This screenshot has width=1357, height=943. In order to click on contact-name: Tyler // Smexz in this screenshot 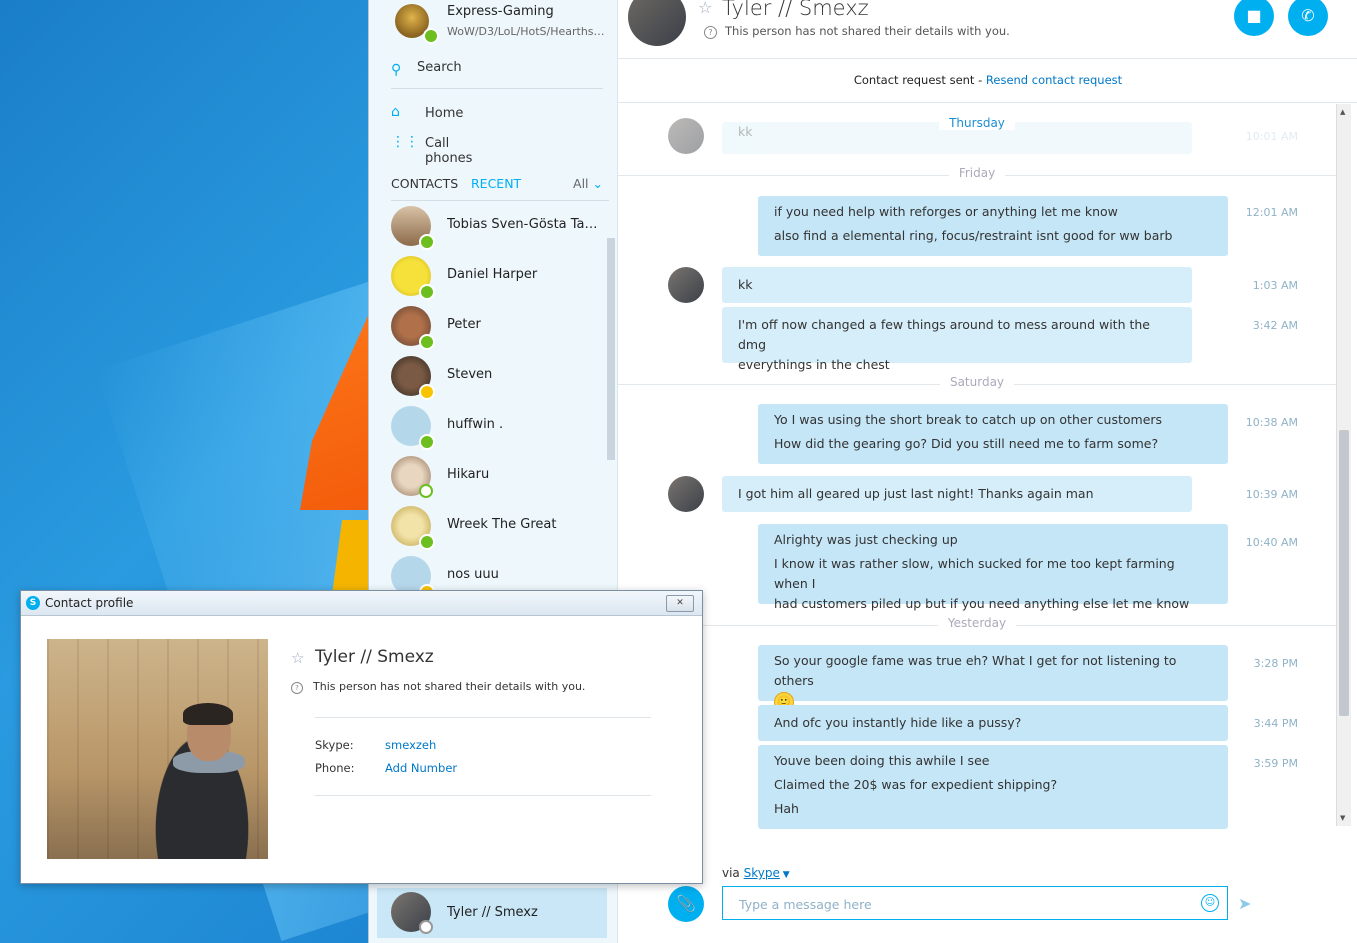, I will do `click(492, 912)`.